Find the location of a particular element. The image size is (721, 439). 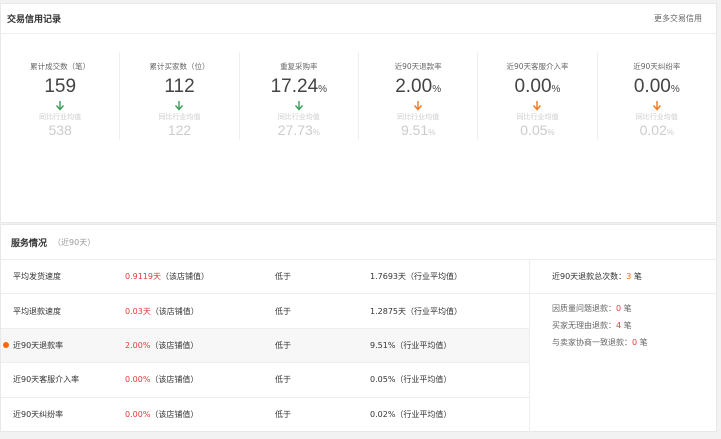

stat-label: 累计买家数（位） is located at coordinates (179, 66).